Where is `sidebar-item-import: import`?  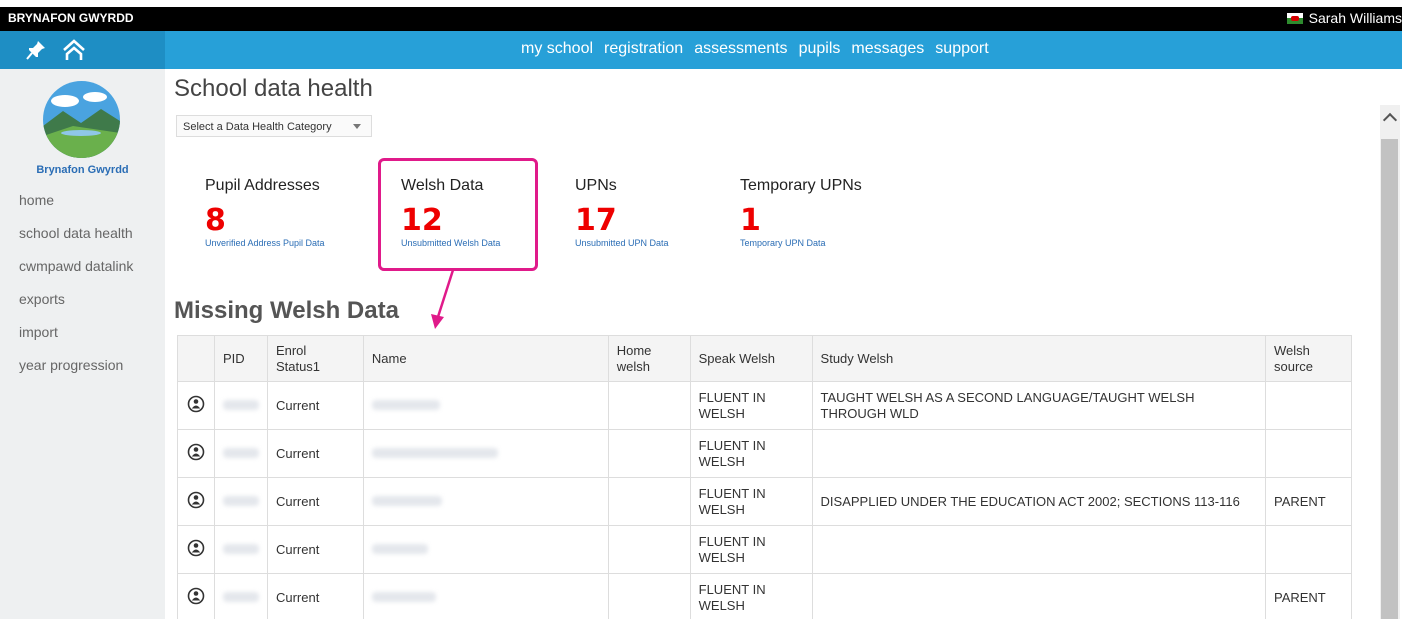 sidebar-item-import: import is located at coordinates (76, 336).